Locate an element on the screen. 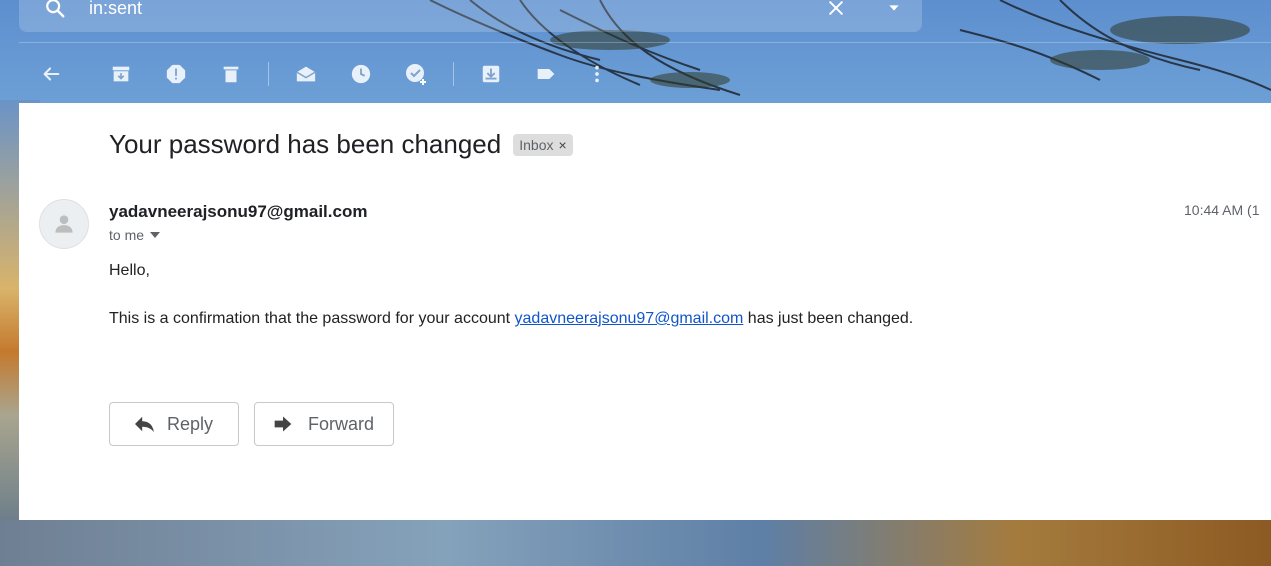  email-subject: Your password has been changed is located at coordinates (305, 144).